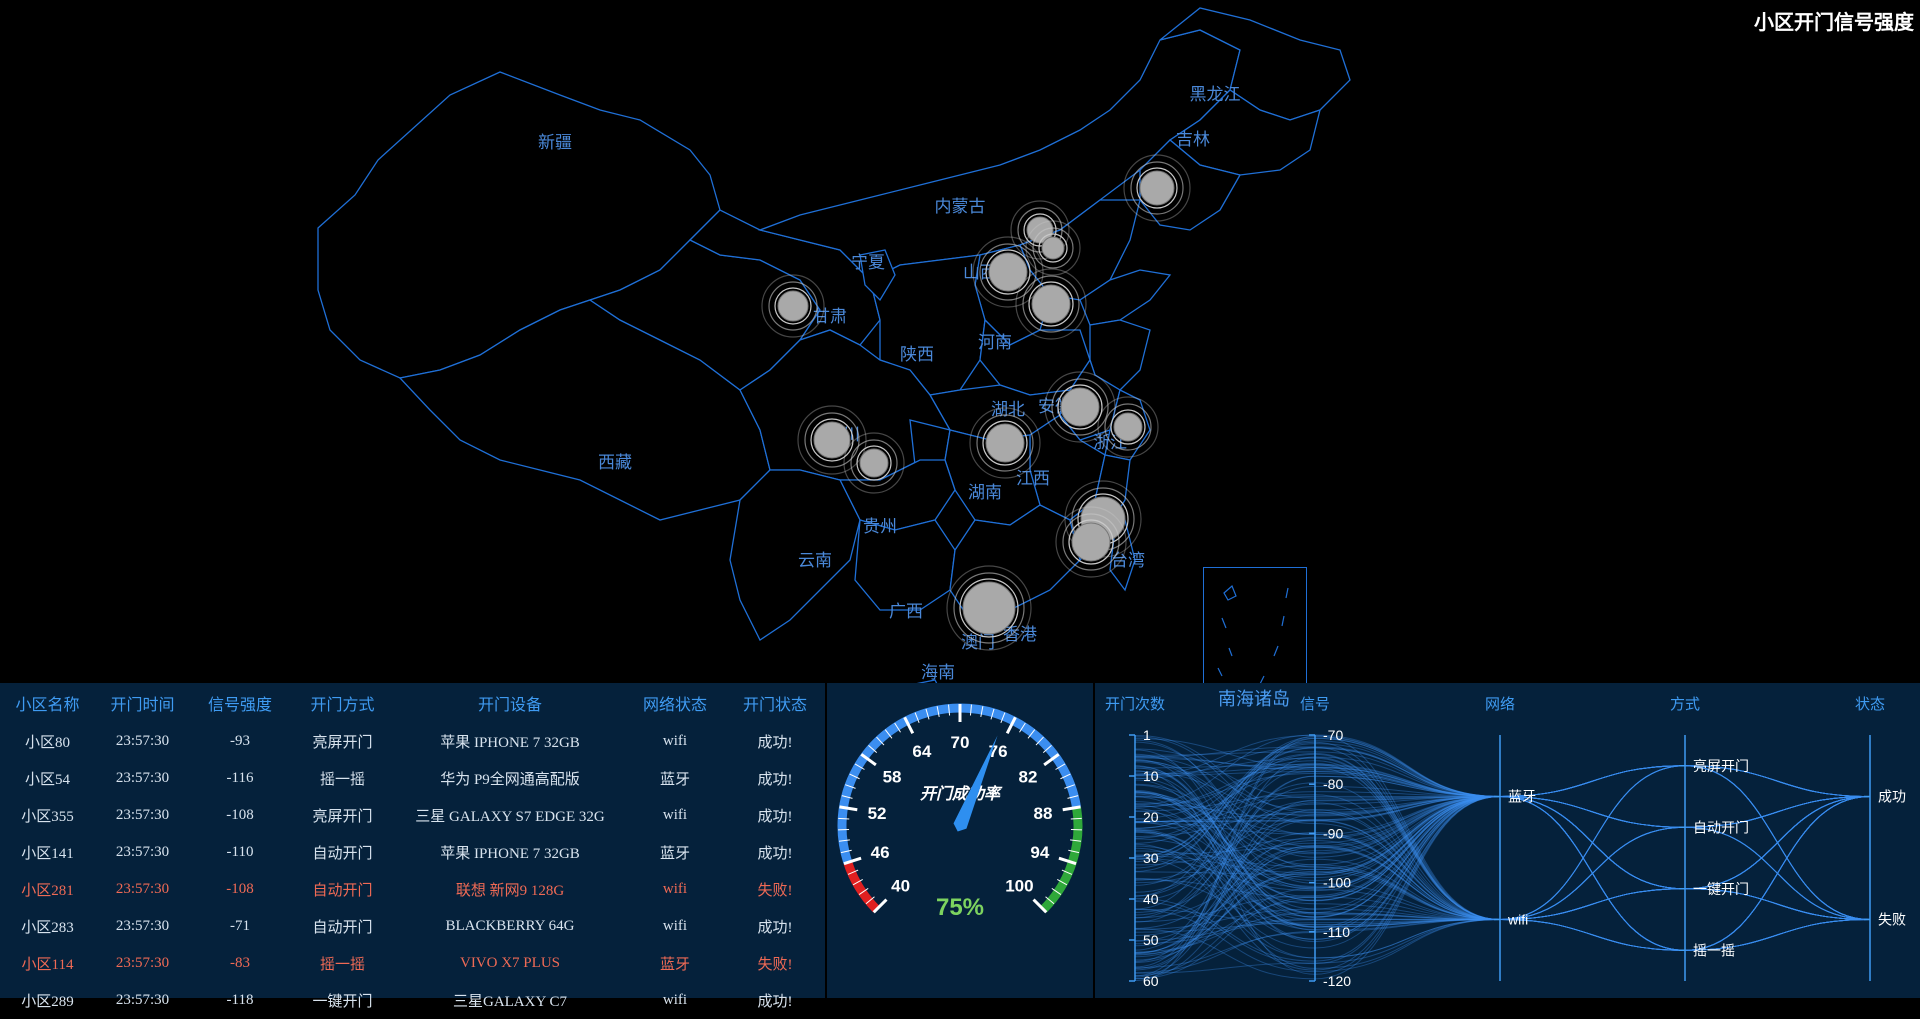 The height and width of the screenshot is (1019, 1920). I want to click on parallel-lines, so click(1502, 858).